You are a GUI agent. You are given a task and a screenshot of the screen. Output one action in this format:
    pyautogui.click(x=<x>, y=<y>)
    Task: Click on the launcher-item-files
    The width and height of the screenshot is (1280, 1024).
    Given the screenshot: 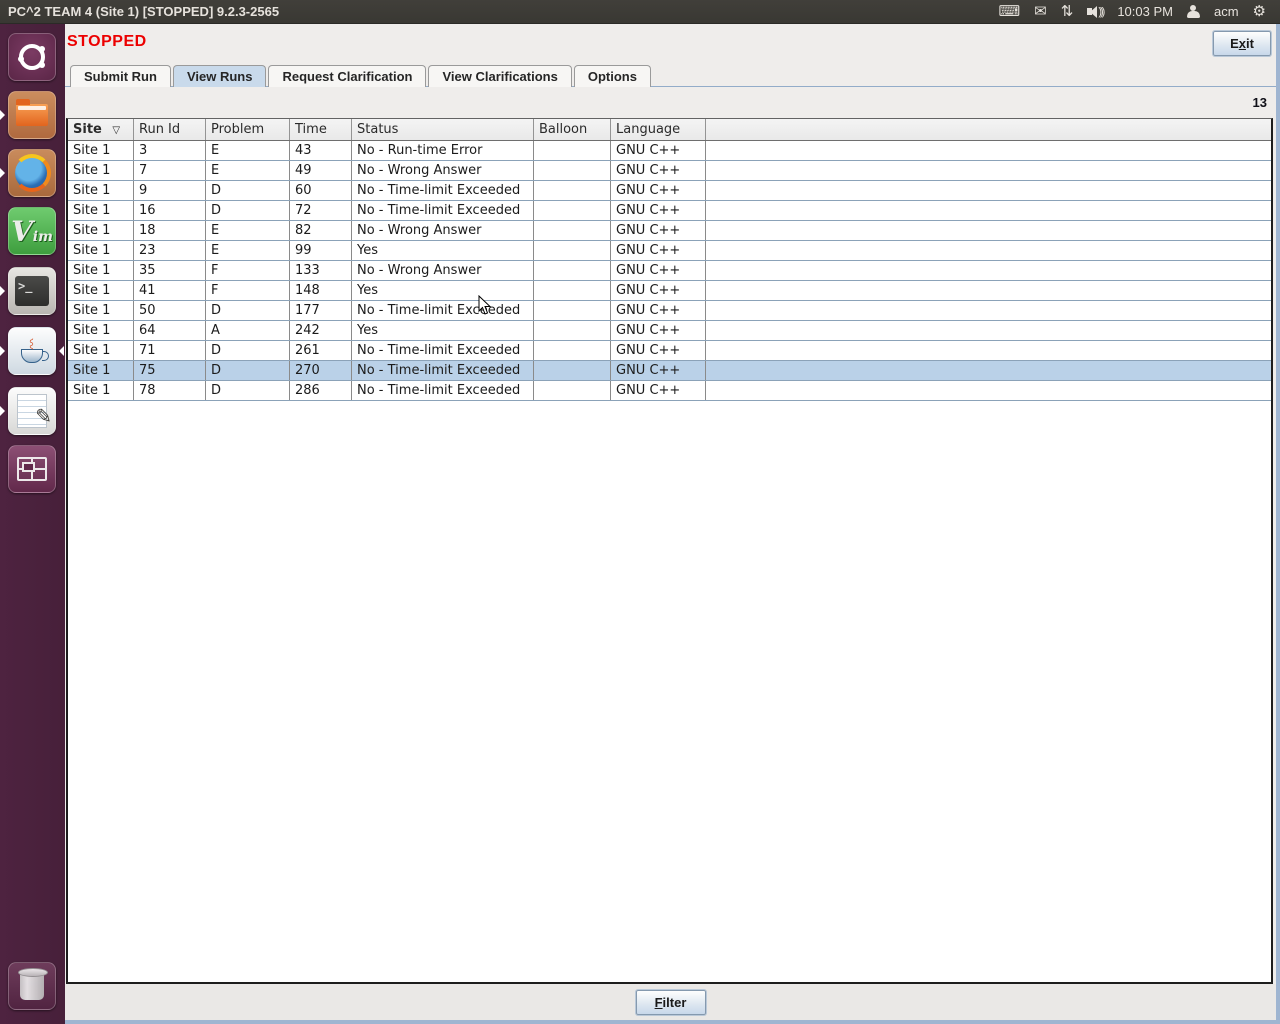 What is the action you would take?
    pyautogui.click(x=28, y=115)
    